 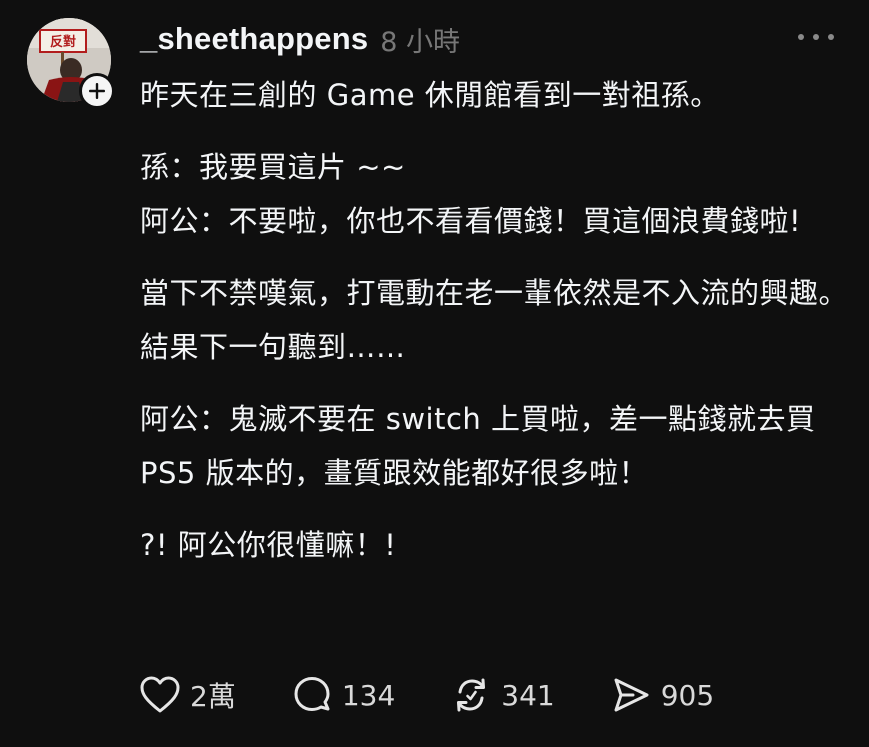 What do you see at coordinates (631, 695) in the screenshot?
I see `send-icon` at bounding box center [631, 695].